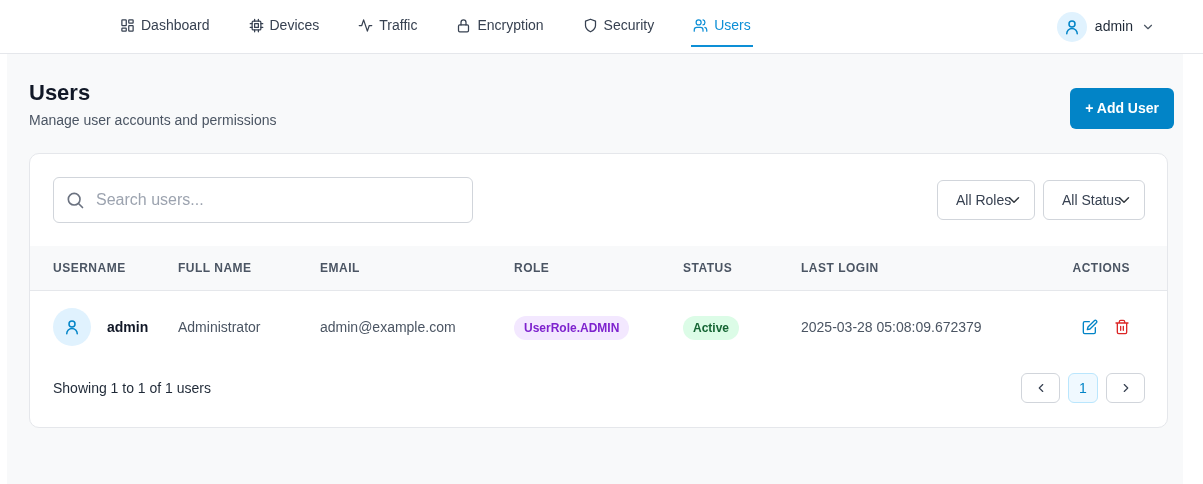 This screenshot has width=1203, height=484. I want to click on status-badge: Active, so click(711, 327).